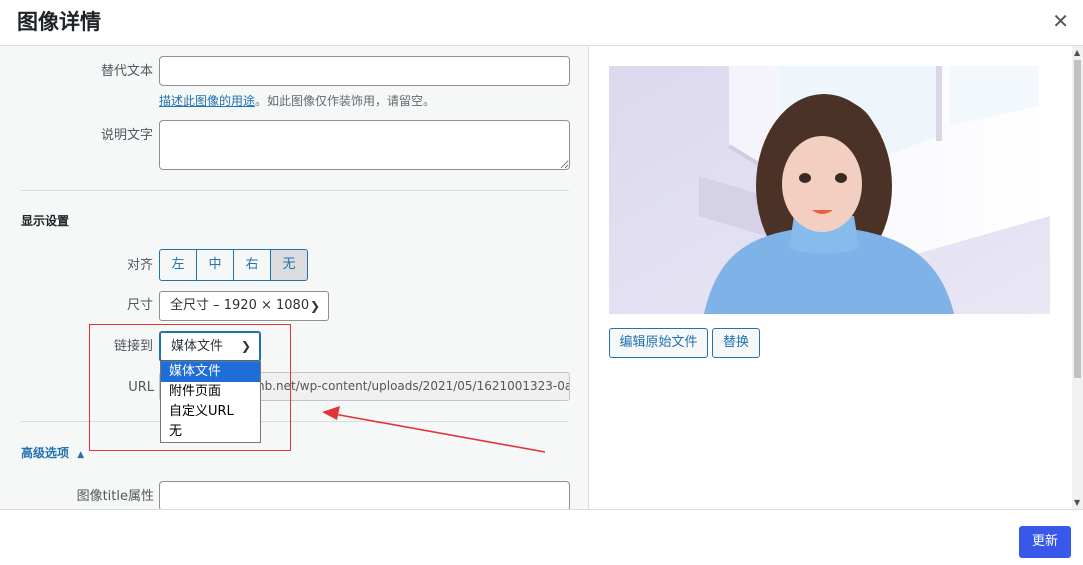 Image resolution: width=1083 pixels, height=565 pixels. What do you see at coordinates (45, 453) in the screenshot?
I see `advanced-options-label: 高级选项` at bounding box center [45, 453].